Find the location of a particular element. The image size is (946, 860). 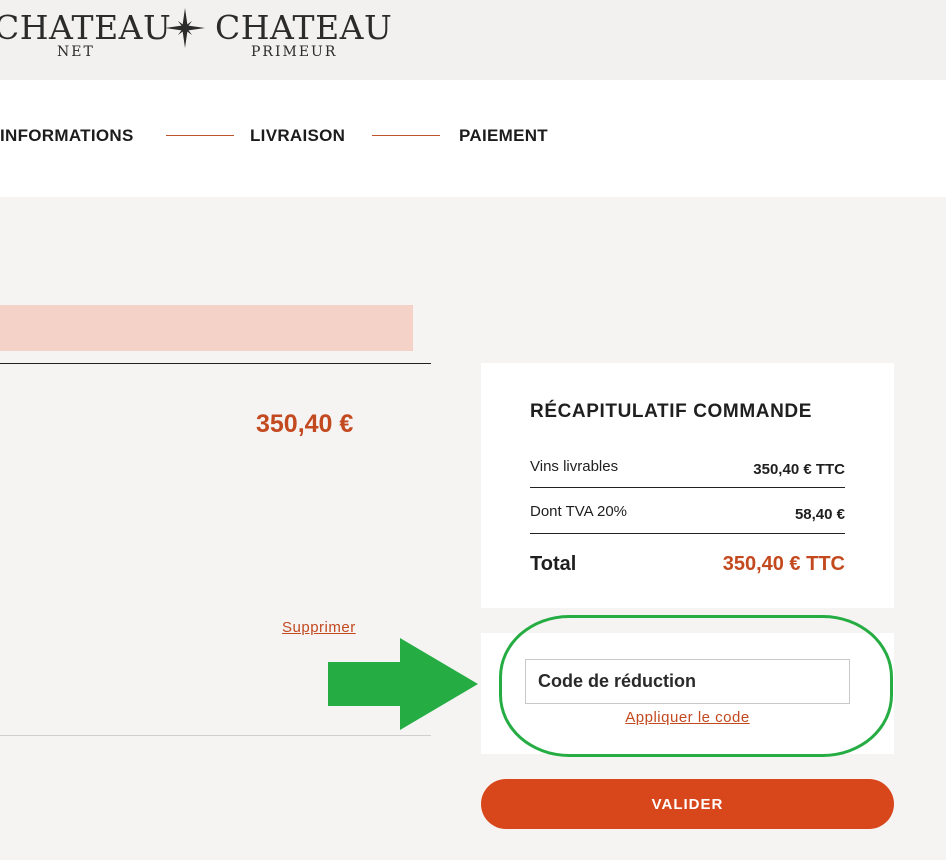

checkout-steps: INFORMATIONS LIVRAISON PAIEMENT is located at coordinates (473, 138).